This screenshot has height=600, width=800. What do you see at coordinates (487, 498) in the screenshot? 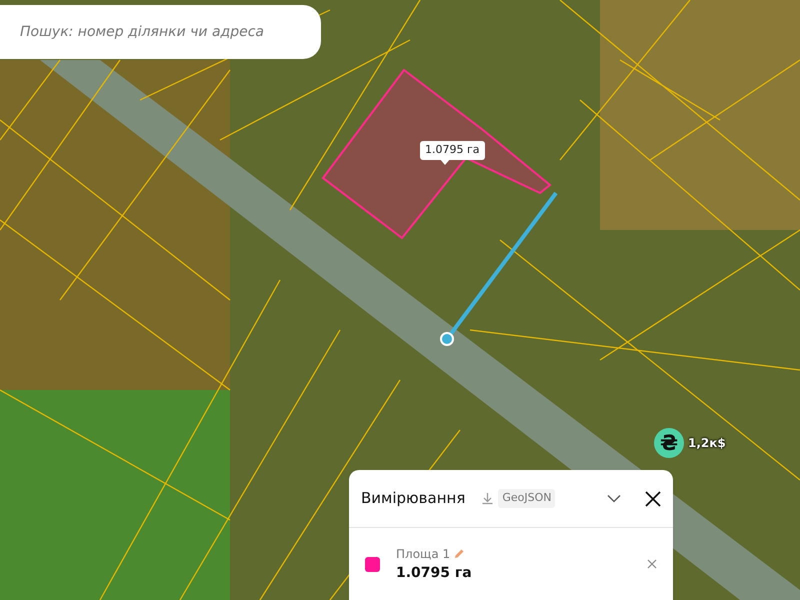
I see `download-icon` at bounding box center [487, 498].